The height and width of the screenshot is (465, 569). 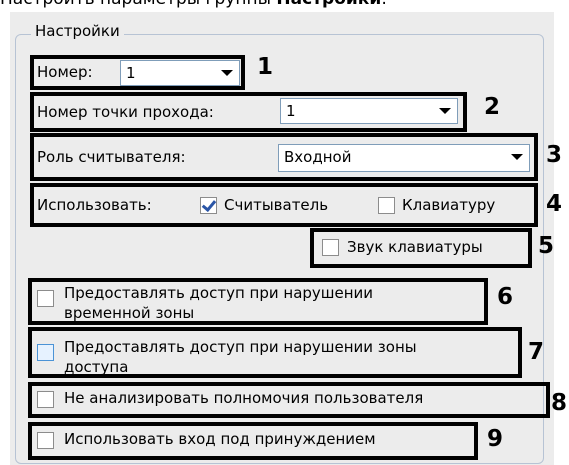 What do you see at coordinates (369, 111) in the screenshot?
I see `pass-point-dropdown: 1` at bounding box center [369, 111].